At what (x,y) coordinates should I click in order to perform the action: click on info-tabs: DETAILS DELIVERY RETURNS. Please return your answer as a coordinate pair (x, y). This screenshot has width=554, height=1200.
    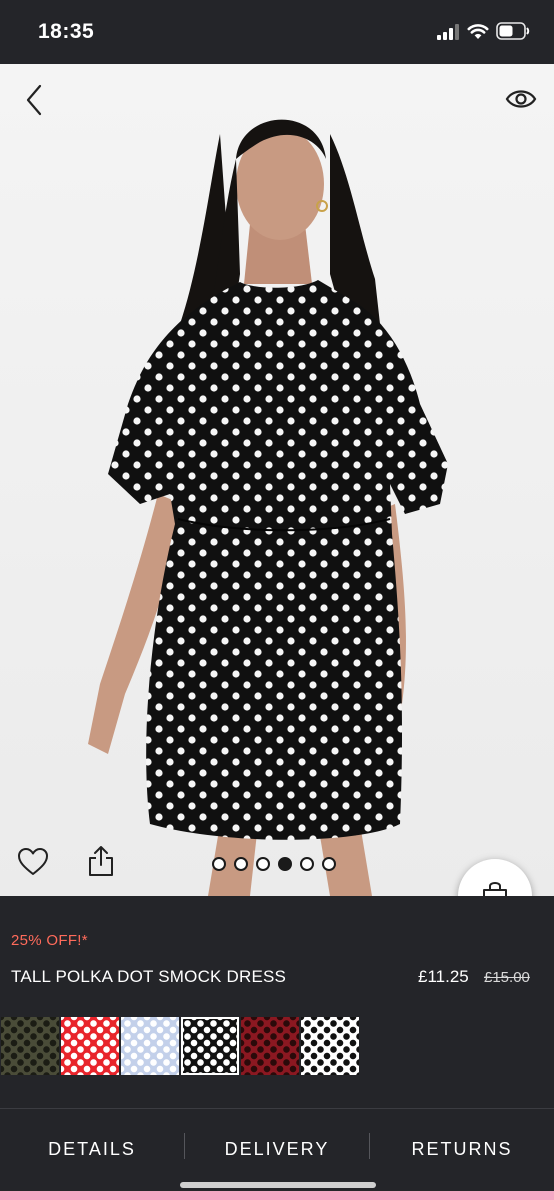
    Looking at the image, I should click on (277, 1149).